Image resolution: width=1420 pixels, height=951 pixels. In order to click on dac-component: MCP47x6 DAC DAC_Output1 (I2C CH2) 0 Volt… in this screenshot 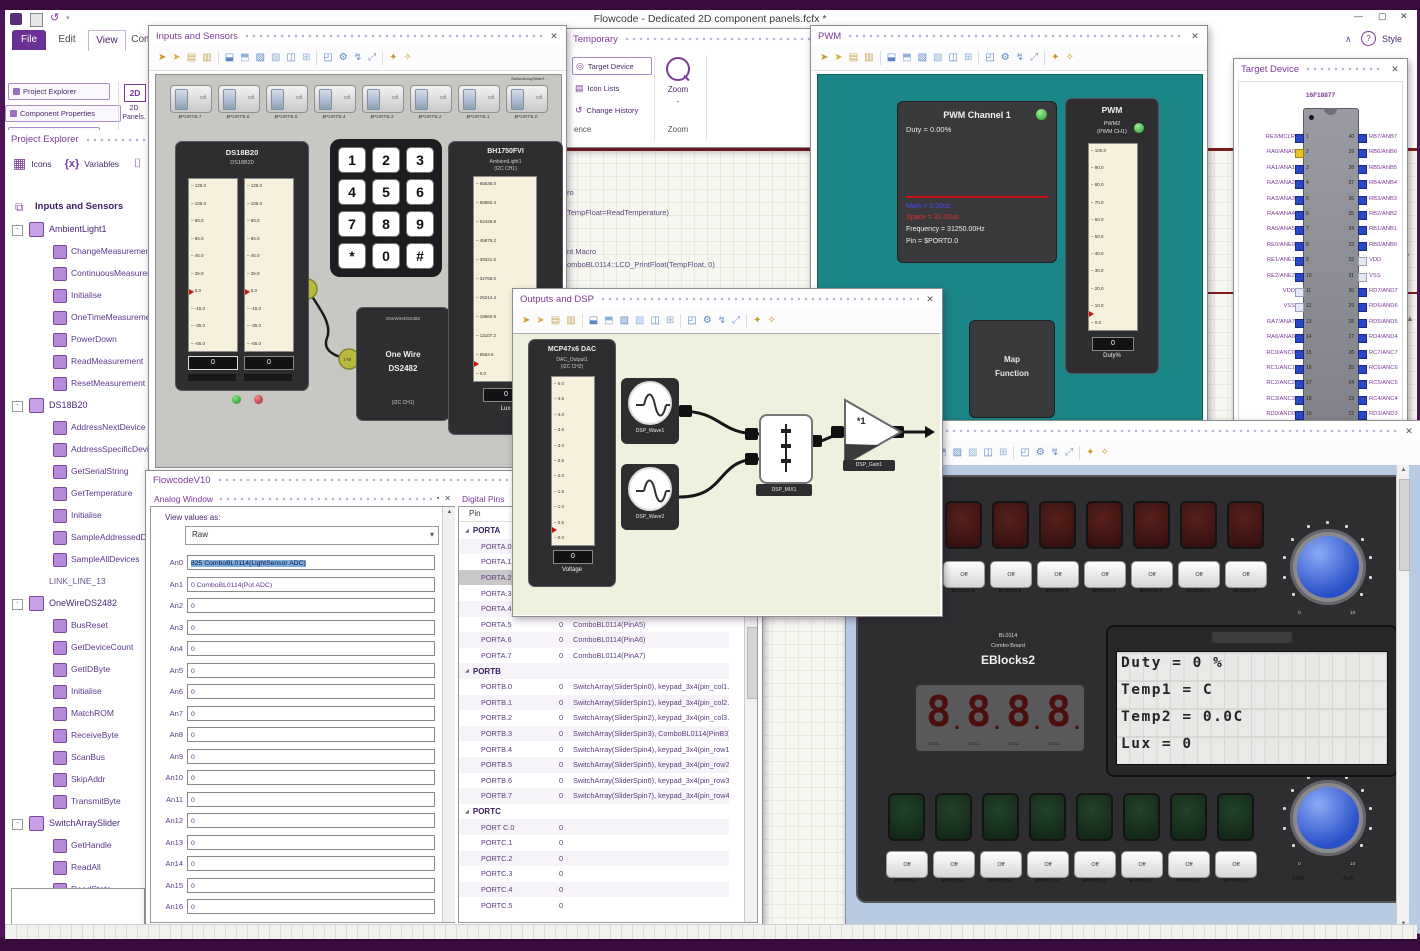, I will do `click(572, 463)`.